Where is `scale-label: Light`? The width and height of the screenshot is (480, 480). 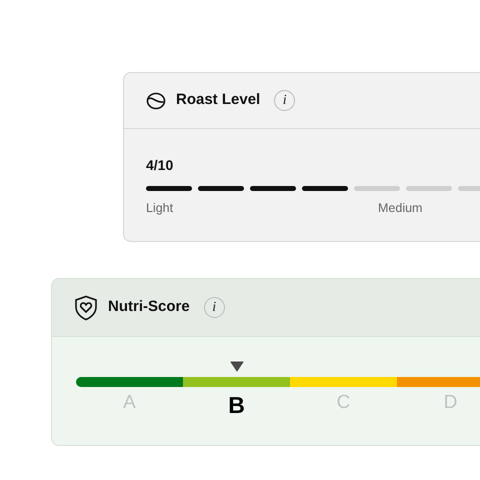 scale-label: Light is located at coordinates (160, 208).